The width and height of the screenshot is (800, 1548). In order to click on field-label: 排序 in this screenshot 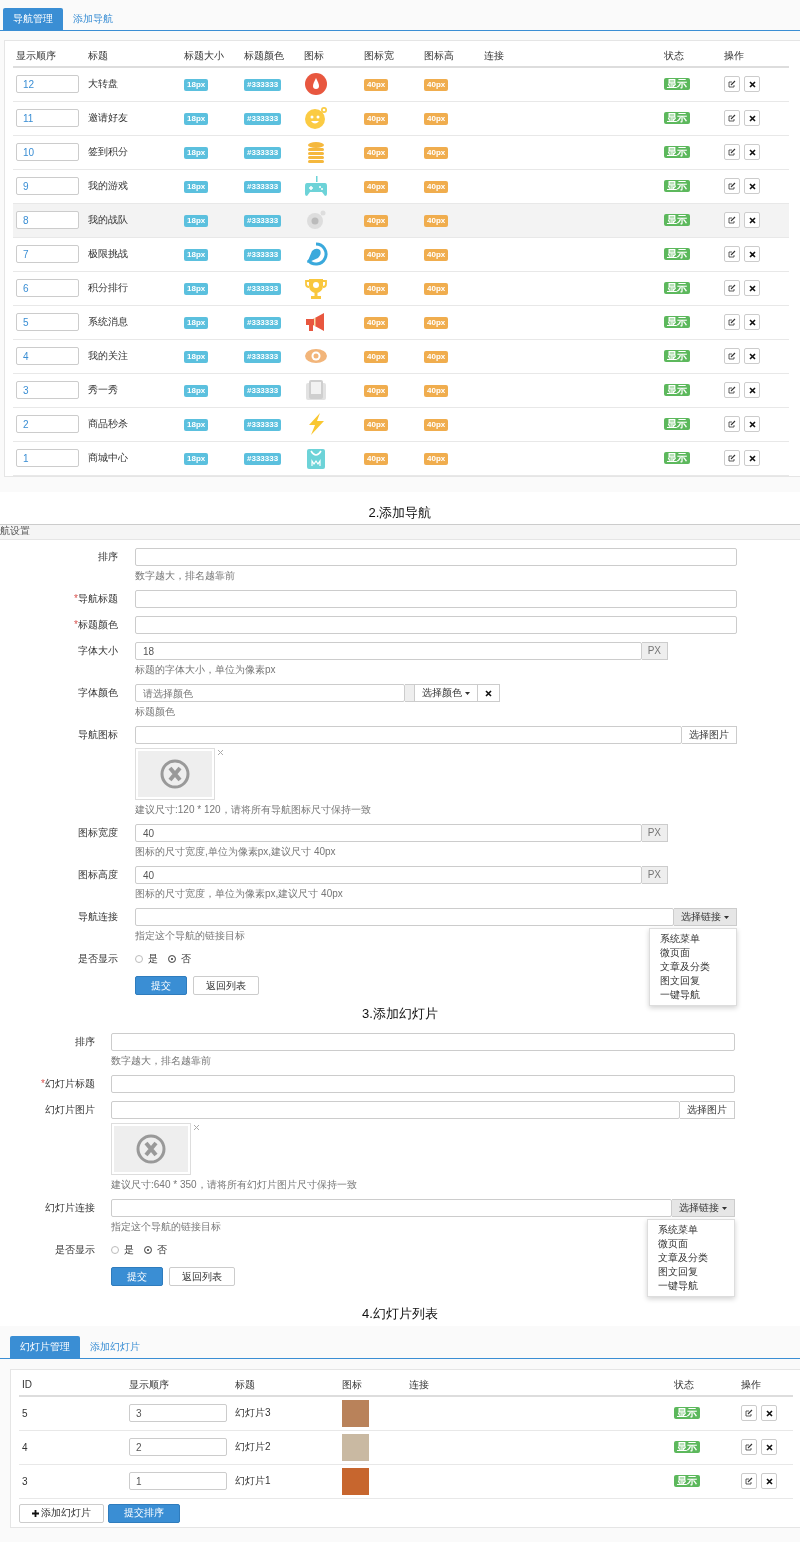, I will do `click(107, 557)`.